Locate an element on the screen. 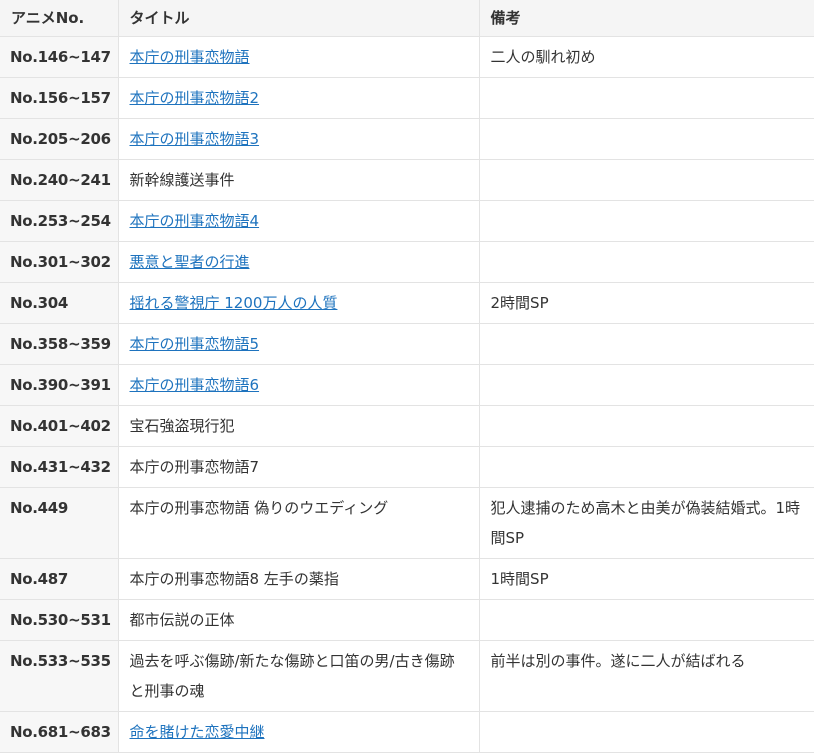  table-row: No.487 本庁の刑事恋物語8 左手の薬指 1時間SP is located at coordinates (407, 579).